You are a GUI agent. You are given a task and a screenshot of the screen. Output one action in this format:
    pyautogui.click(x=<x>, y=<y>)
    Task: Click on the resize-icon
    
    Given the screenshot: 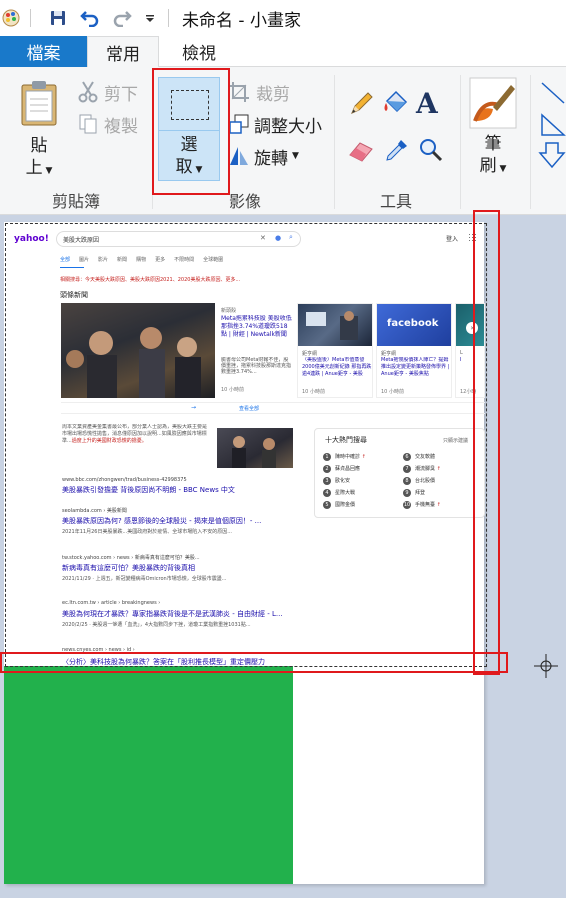 What is the action you would take?
    pyautogui.click(x=239, y=124)
    